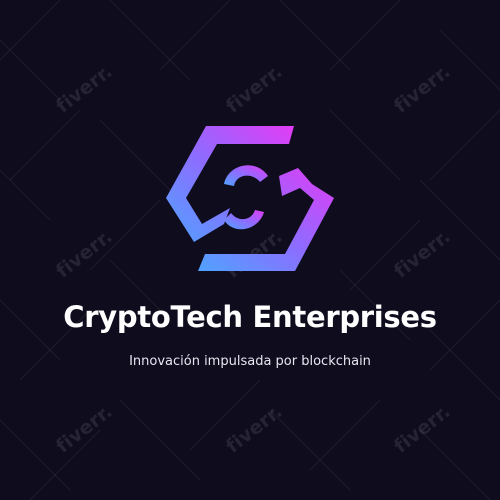 Image resolution: width=500 pixels, height=500 pixels. What do you see at coordinates (250, 198) in the screenshot?
I see `hexagon-chain-link-icon` at bounding box center [250, 198].